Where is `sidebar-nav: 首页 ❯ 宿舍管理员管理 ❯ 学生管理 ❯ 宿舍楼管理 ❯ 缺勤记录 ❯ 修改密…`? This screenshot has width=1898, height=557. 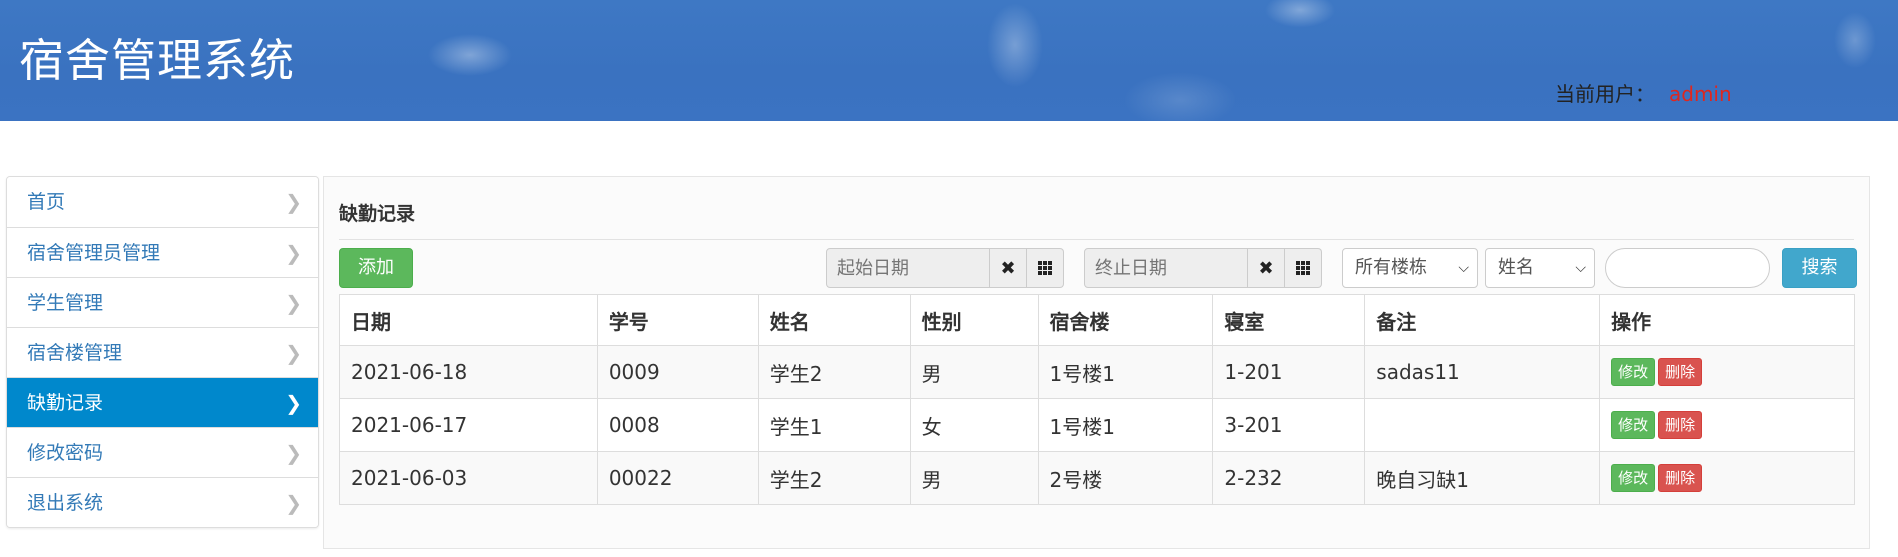
sidebar-nav: 首页 ❯ 宿舍管理员管理 ❯ 学生管理 ❯ 宿舍楼管理 ❯ 缺勤记录 ❯ 修改密… is located at coordinates (162, 352).